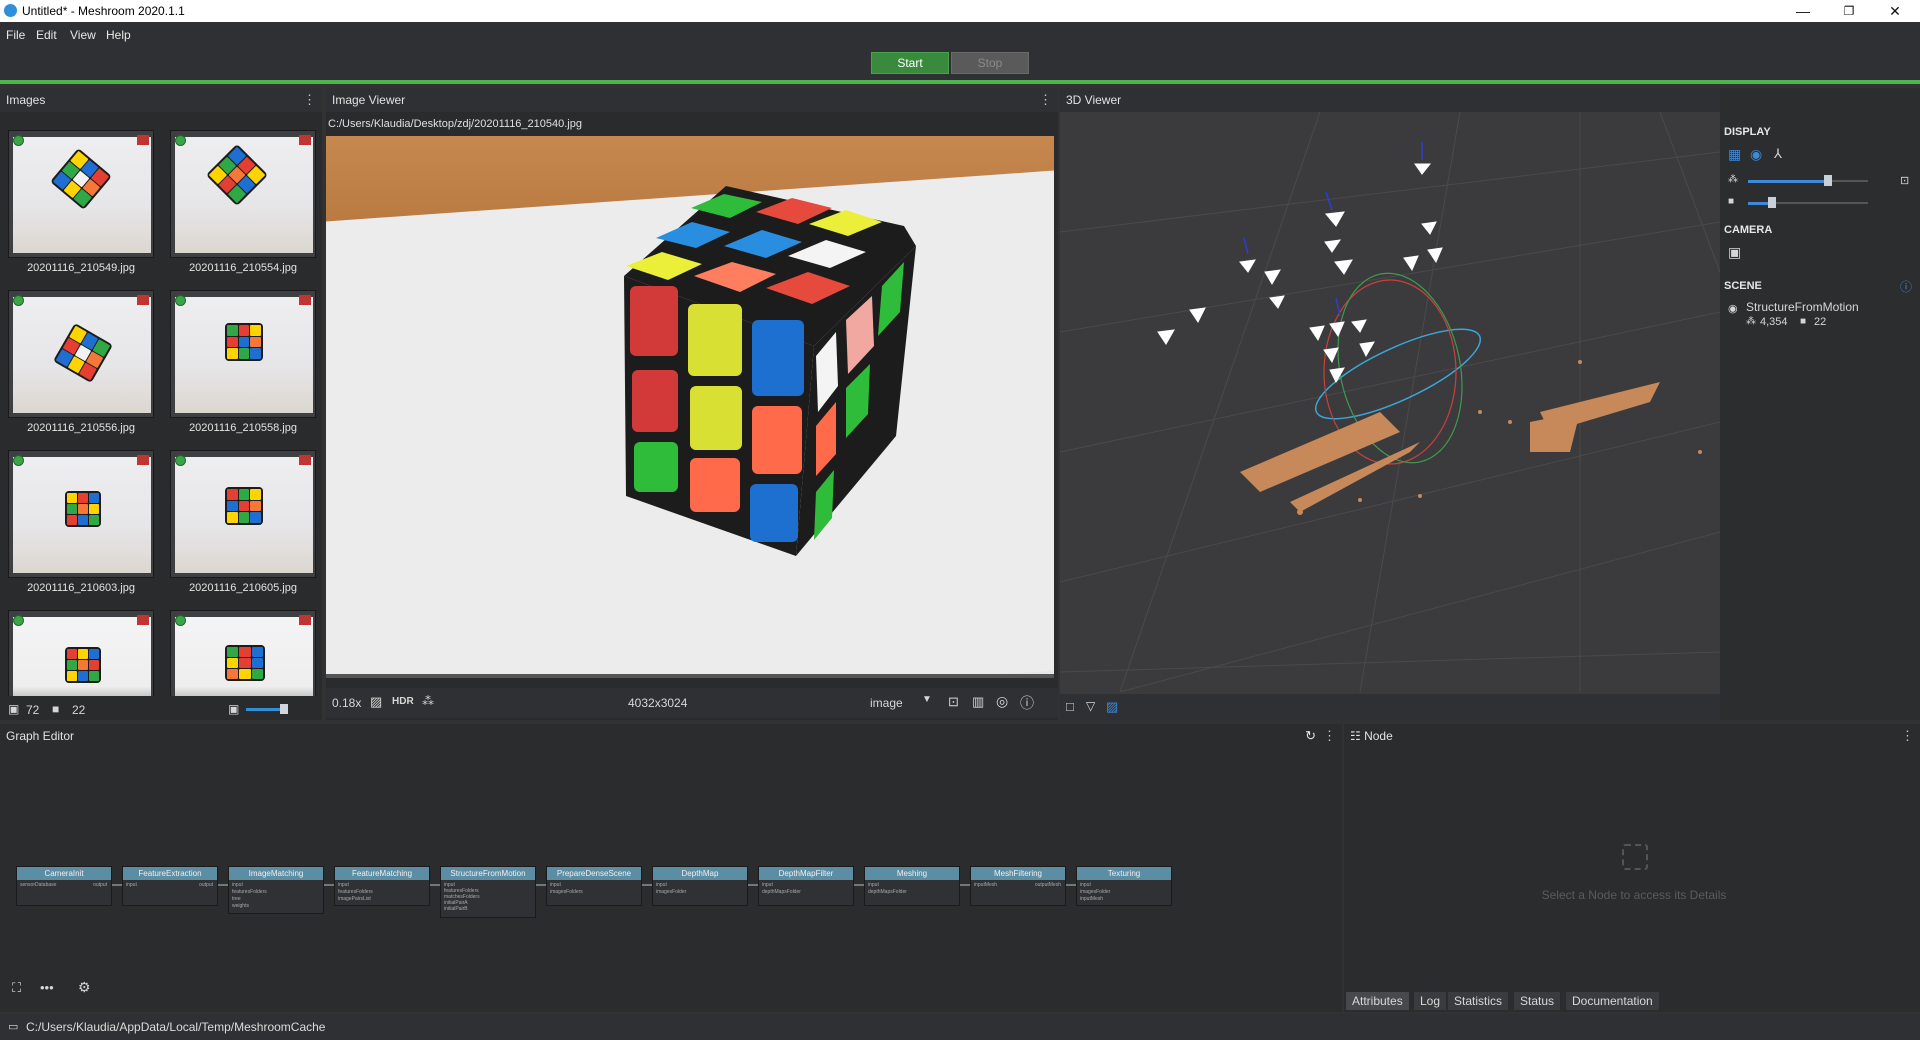  I want to click on graph-node-camerainit: CameraInit sensorDatabase output, so click(64, 886).